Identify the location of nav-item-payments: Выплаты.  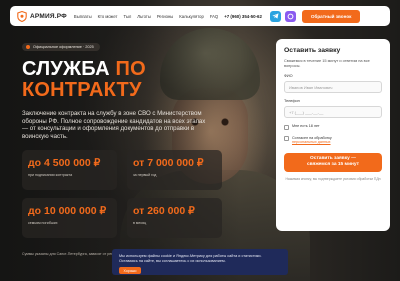
(83, 16).